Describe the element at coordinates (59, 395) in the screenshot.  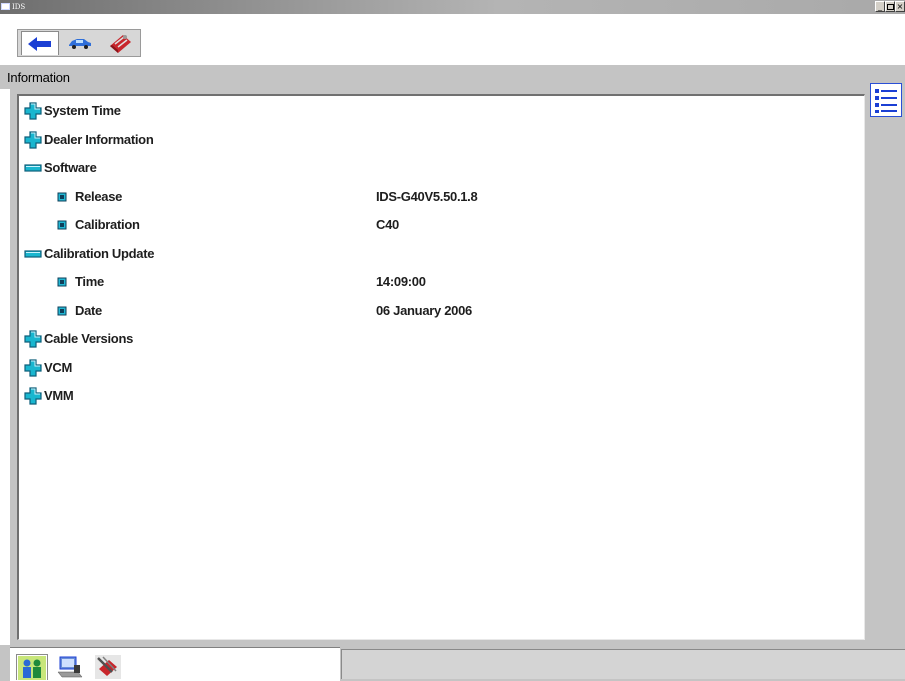
I see `tree-item-label: VMM` at that location.